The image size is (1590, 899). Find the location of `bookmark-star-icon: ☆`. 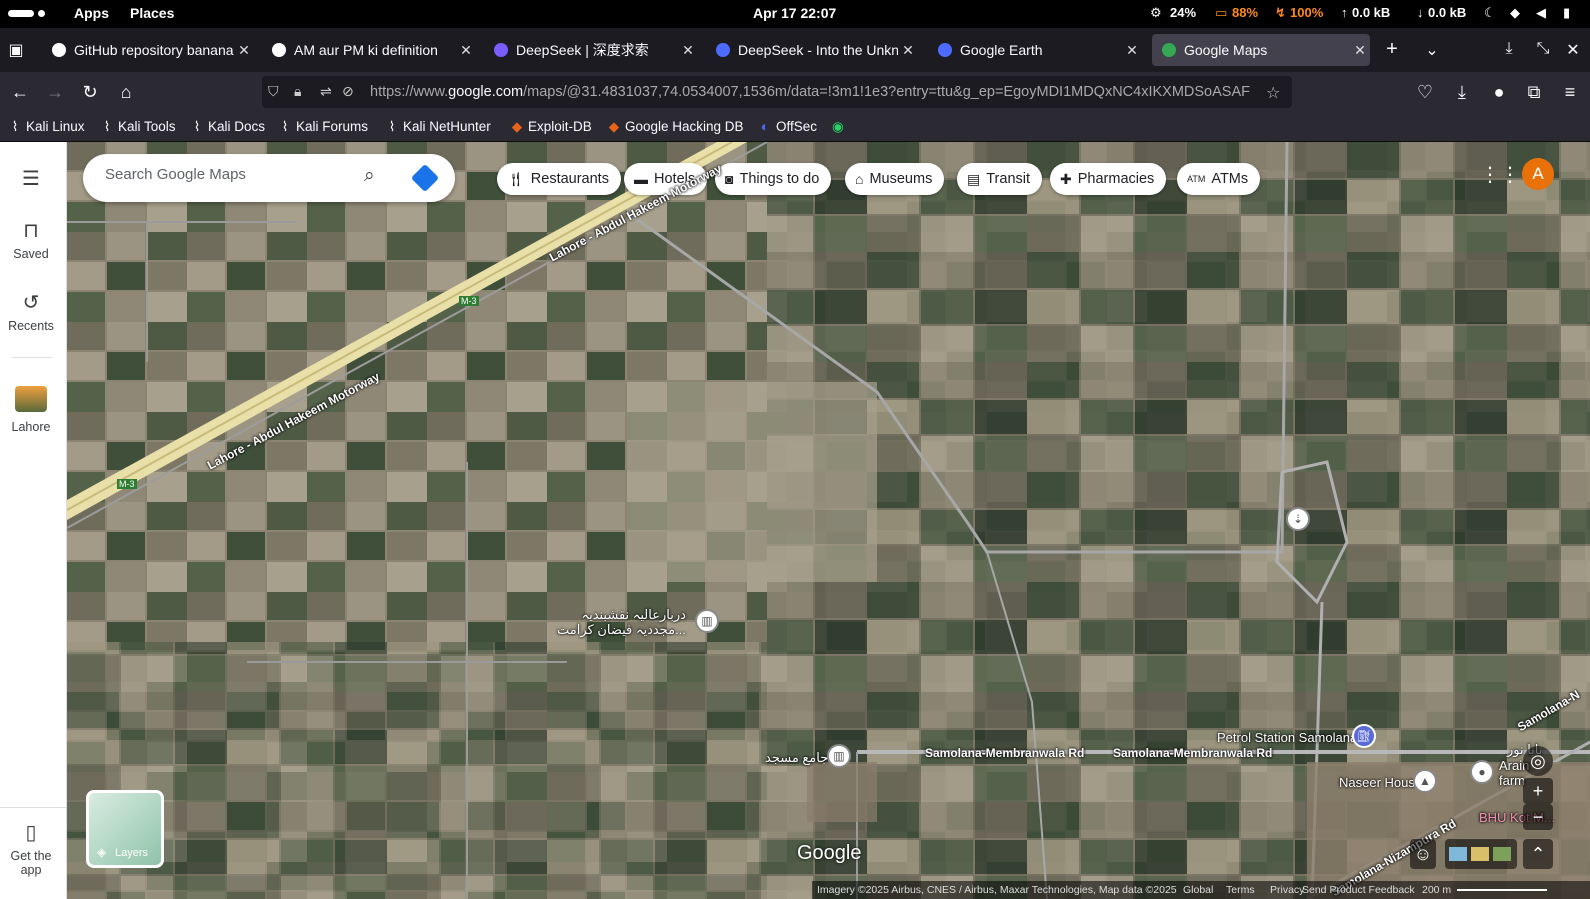

bookmark-star-icon: ☆ is located at coordinates (1273, 93).